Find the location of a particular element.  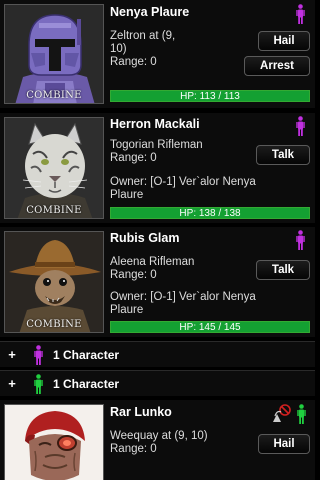

species-role: Togorian Rifleman is located at coordinates (156, 145).